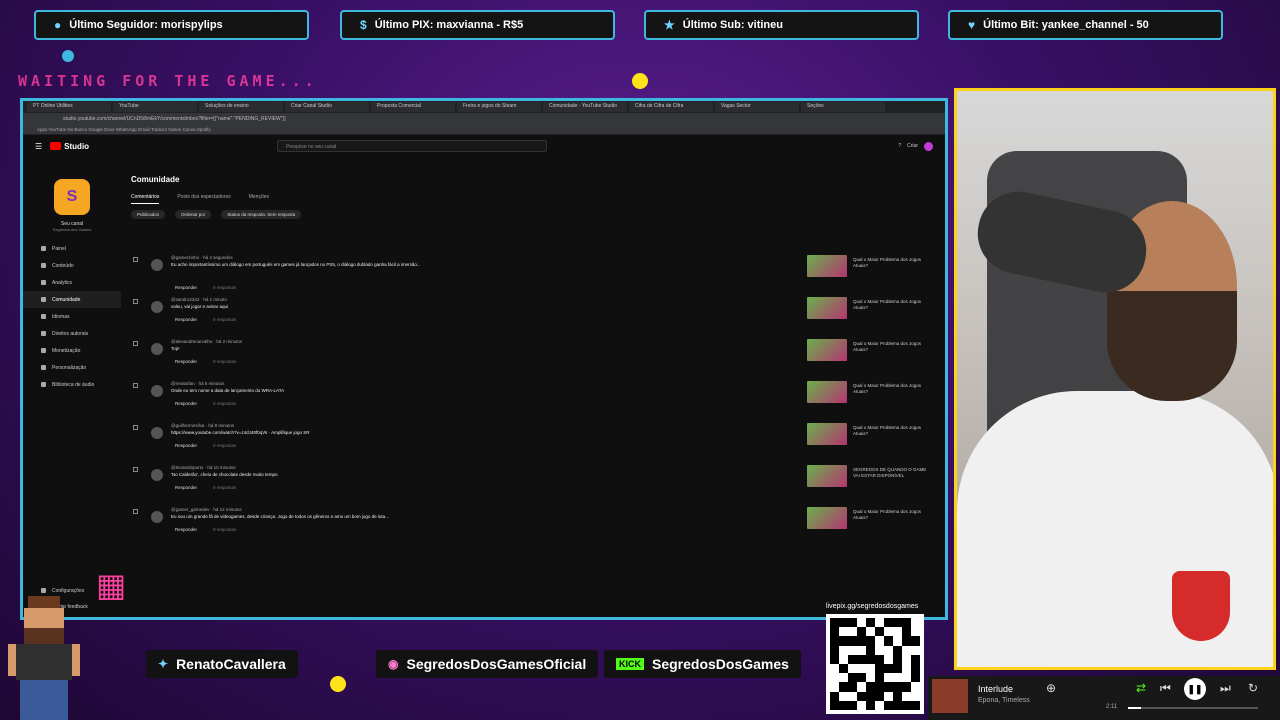  Describe the element at coordinates (72, 384) in the screenshot. I see `sidebar-item-audio-library: Biblioteca de áudio` at that location.